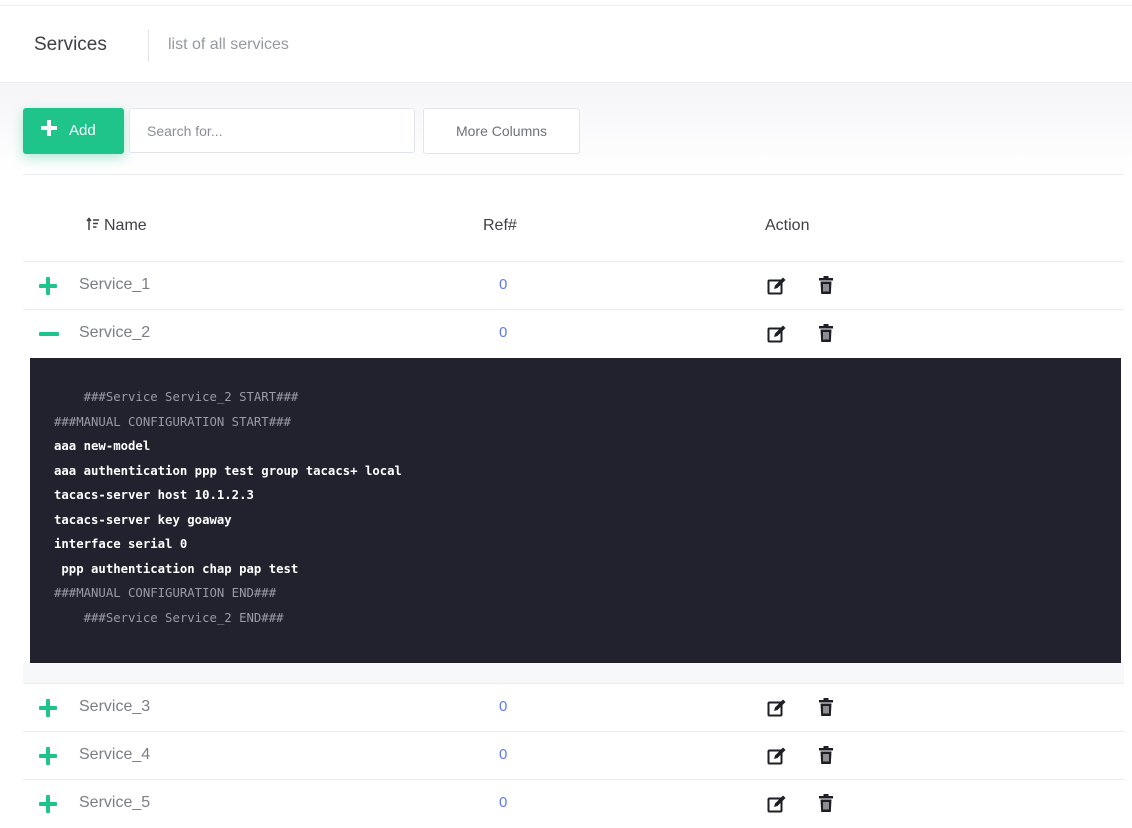 Image resolution: width=1132 pixels, height=828 pixels. What do you see at coordinates (573, 174) in the screenshot?
I see `toolbar-divider` at bounding box center [573, 174].